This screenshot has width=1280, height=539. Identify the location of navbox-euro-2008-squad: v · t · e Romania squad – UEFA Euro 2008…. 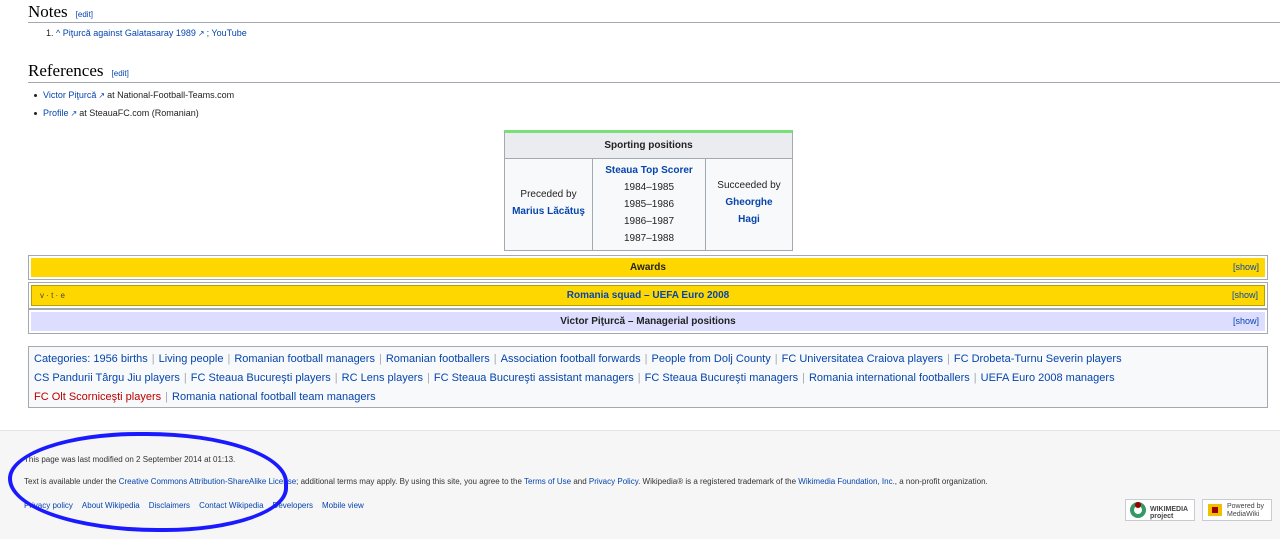
(648, 295).